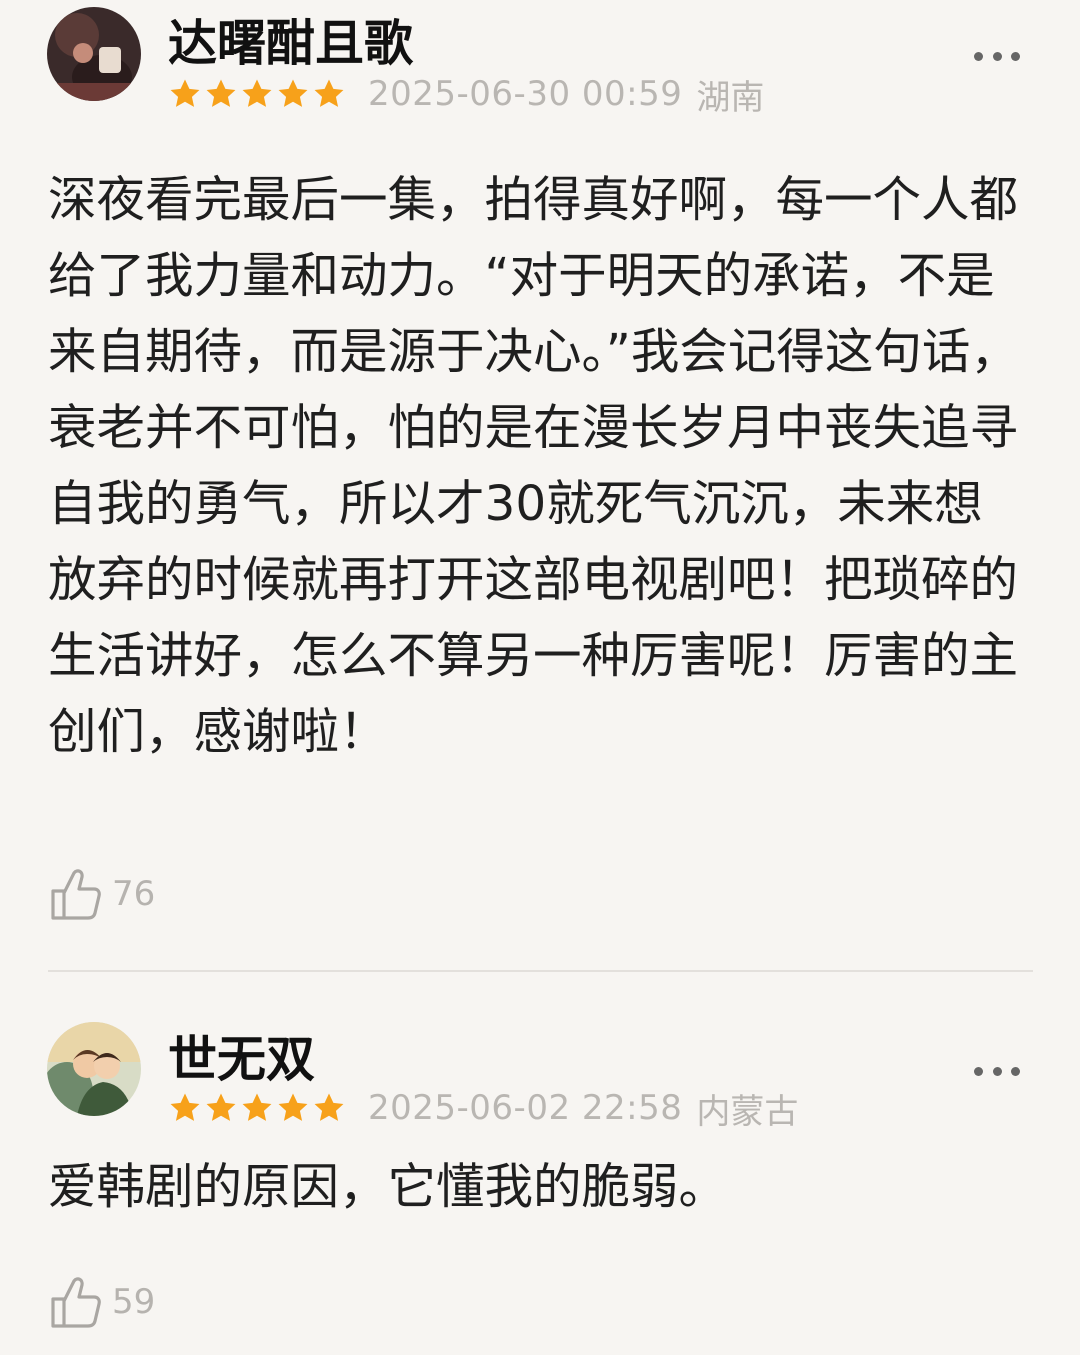  Describe the element at coordinates (134, 1302) in the screenshot. I see `like-count: 59` at that location.